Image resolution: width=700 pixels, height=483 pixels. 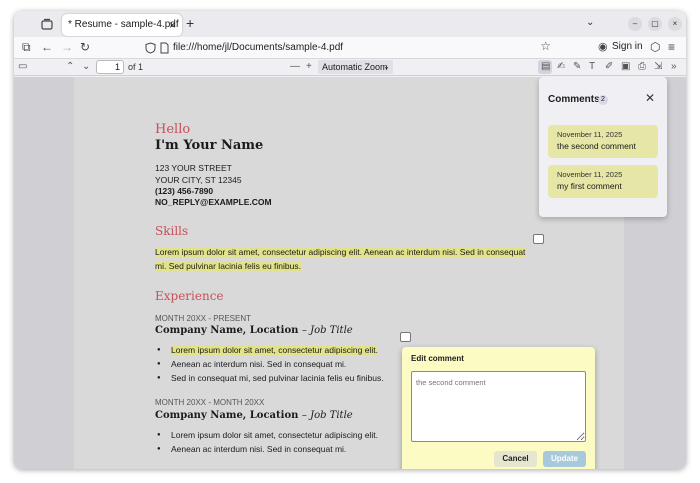 I want to click on comment-card: November 11, 2025 the second comment, so click(x=603, y=141).